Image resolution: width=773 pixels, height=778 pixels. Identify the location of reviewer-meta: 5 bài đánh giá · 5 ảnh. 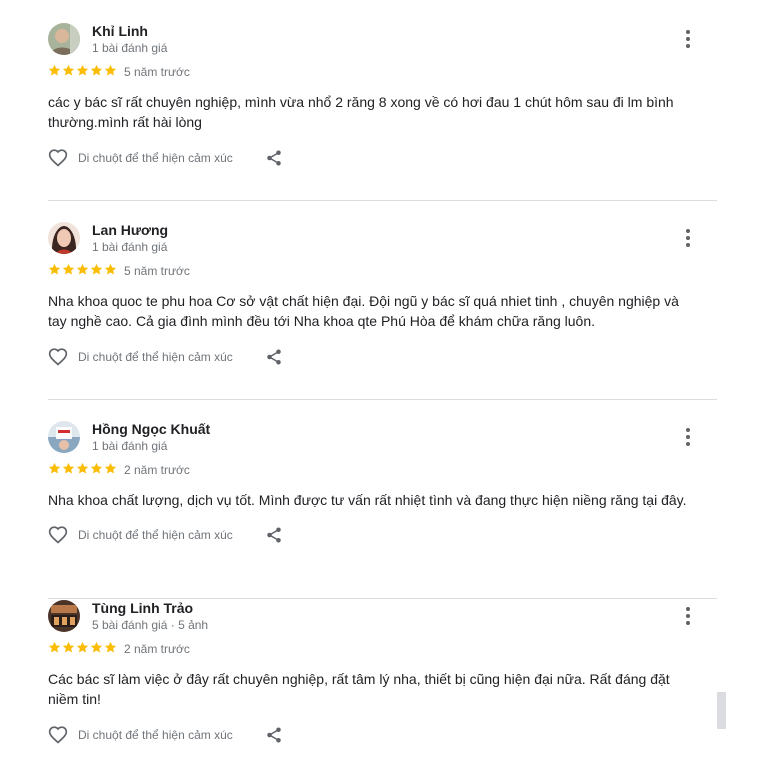
(150, 625).